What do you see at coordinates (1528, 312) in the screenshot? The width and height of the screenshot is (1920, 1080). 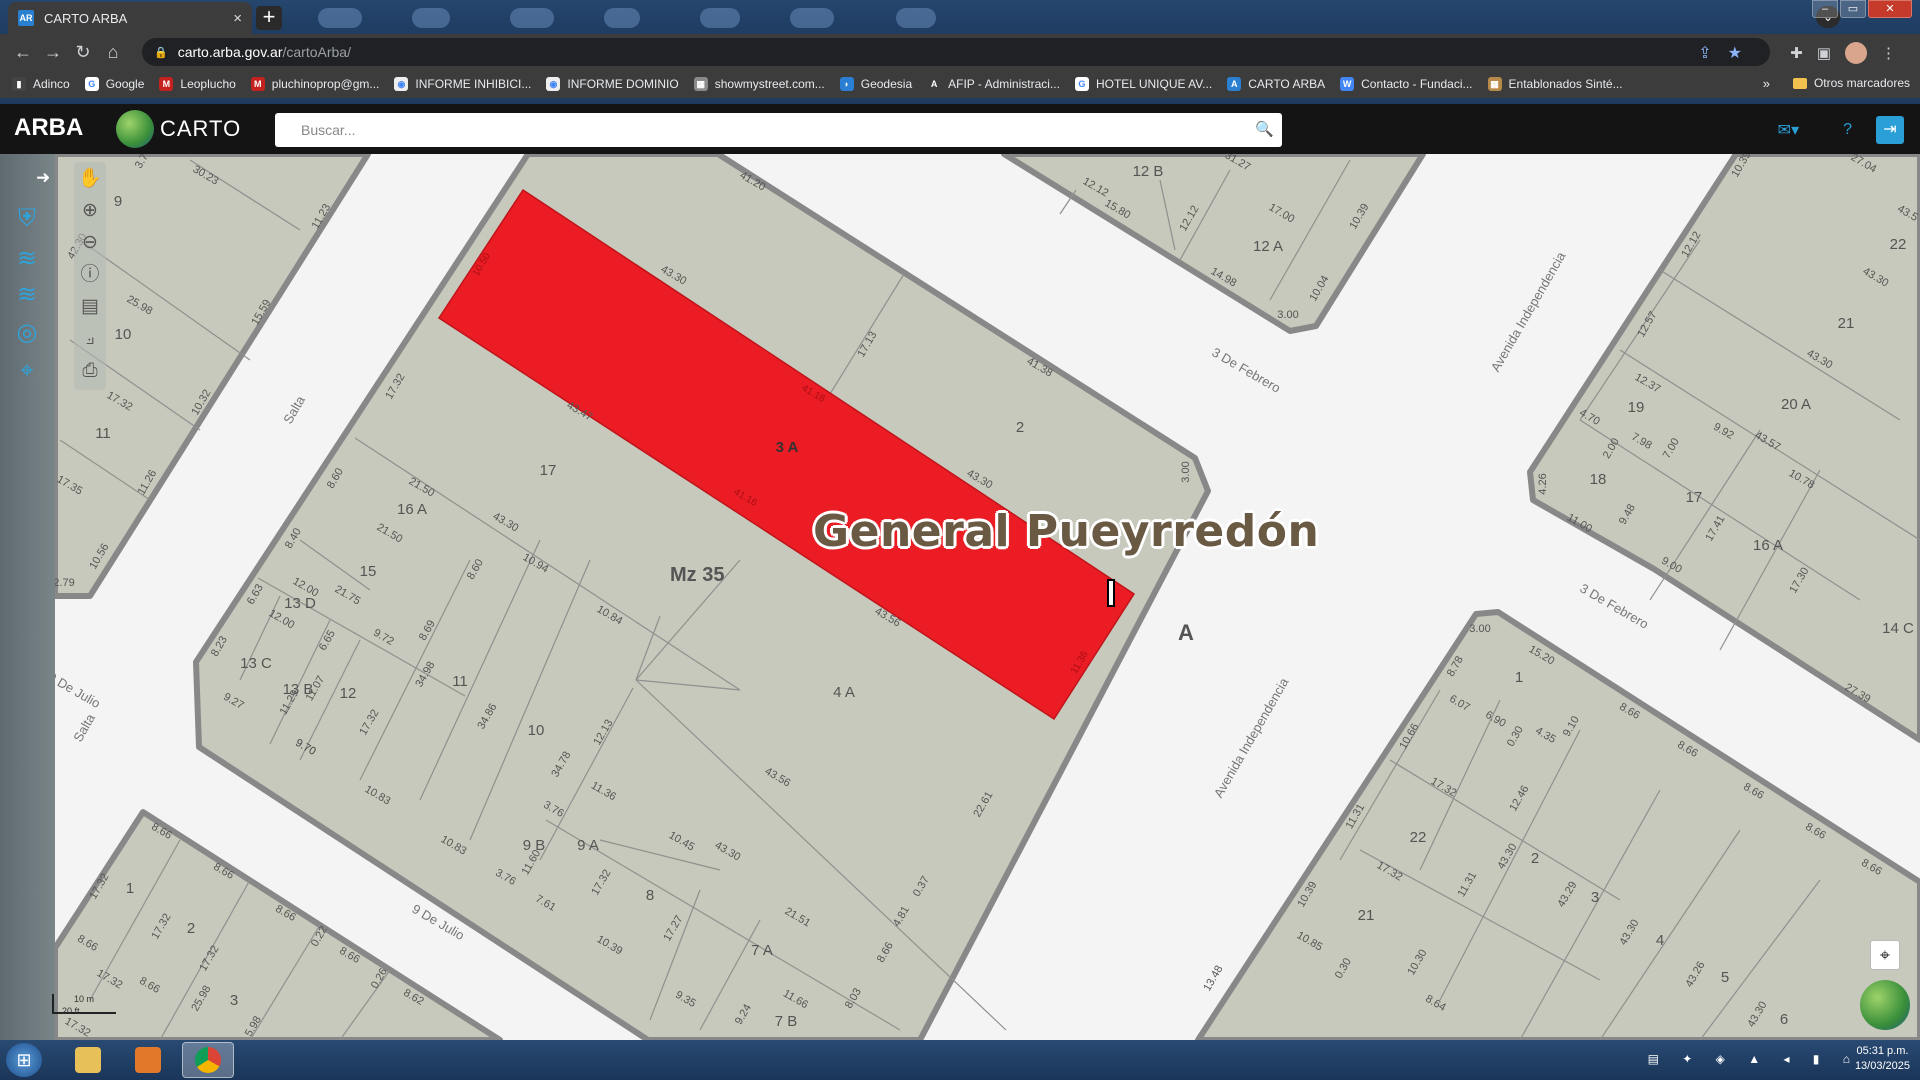 I see `street-name-label: Avenida Independencia` at bounding box center [1528, 312].